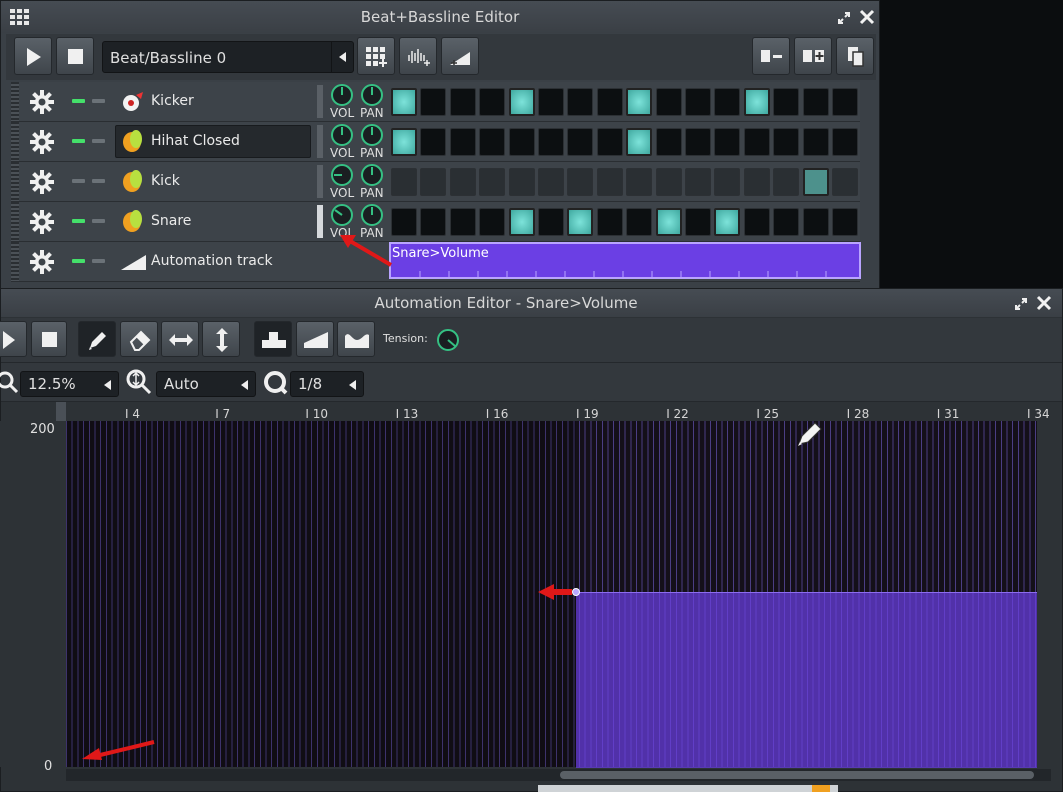 This screenshot has width=1063, height=792. I want to click on track-name-snare: Snare, so click(171, 221).